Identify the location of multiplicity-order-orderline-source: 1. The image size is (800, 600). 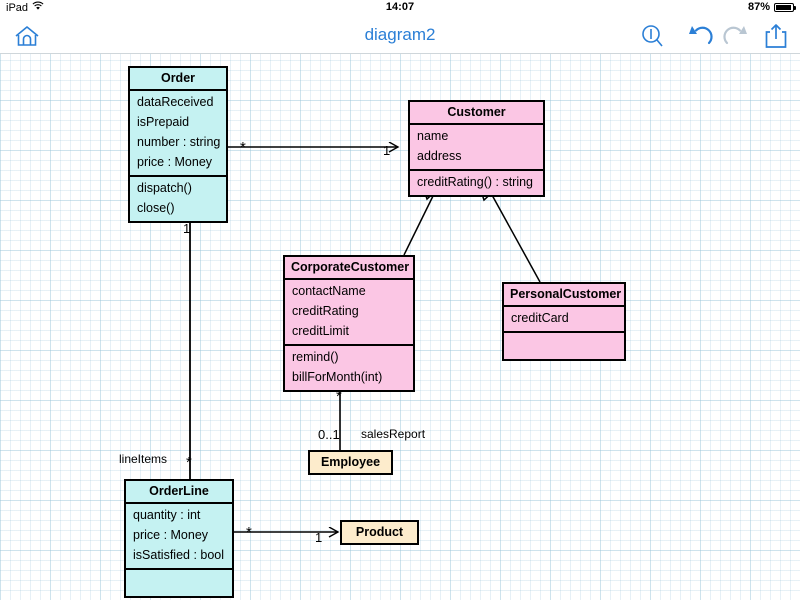
(187, 228).